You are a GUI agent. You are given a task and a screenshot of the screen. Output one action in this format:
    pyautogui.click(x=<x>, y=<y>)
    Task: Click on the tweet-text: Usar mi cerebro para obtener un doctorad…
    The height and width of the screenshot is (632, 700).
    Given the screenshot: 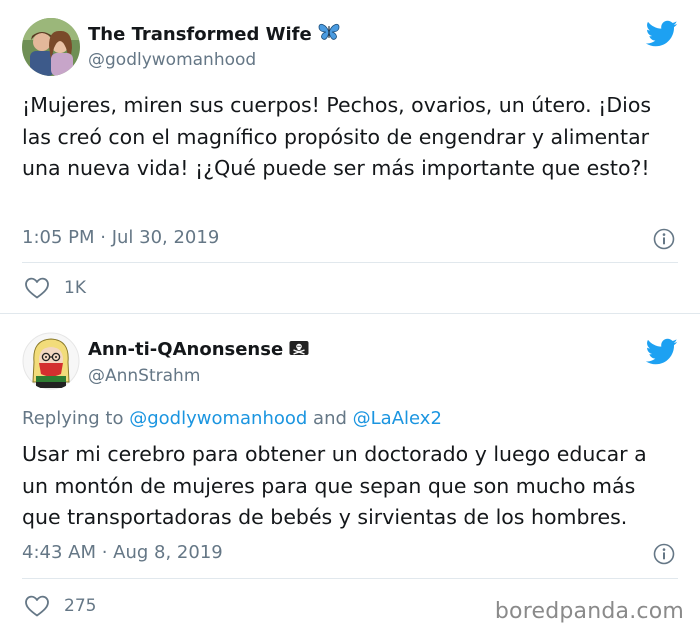 What is the action you would take?
    pyautogui.click(x=334, y=485)
    